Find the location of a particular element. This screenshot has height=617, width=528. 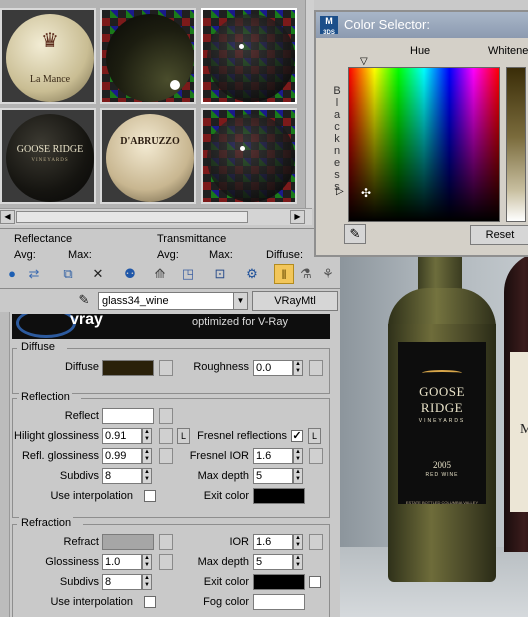

chevron-down-icon: ▼ is located at coordinates (240, 301).